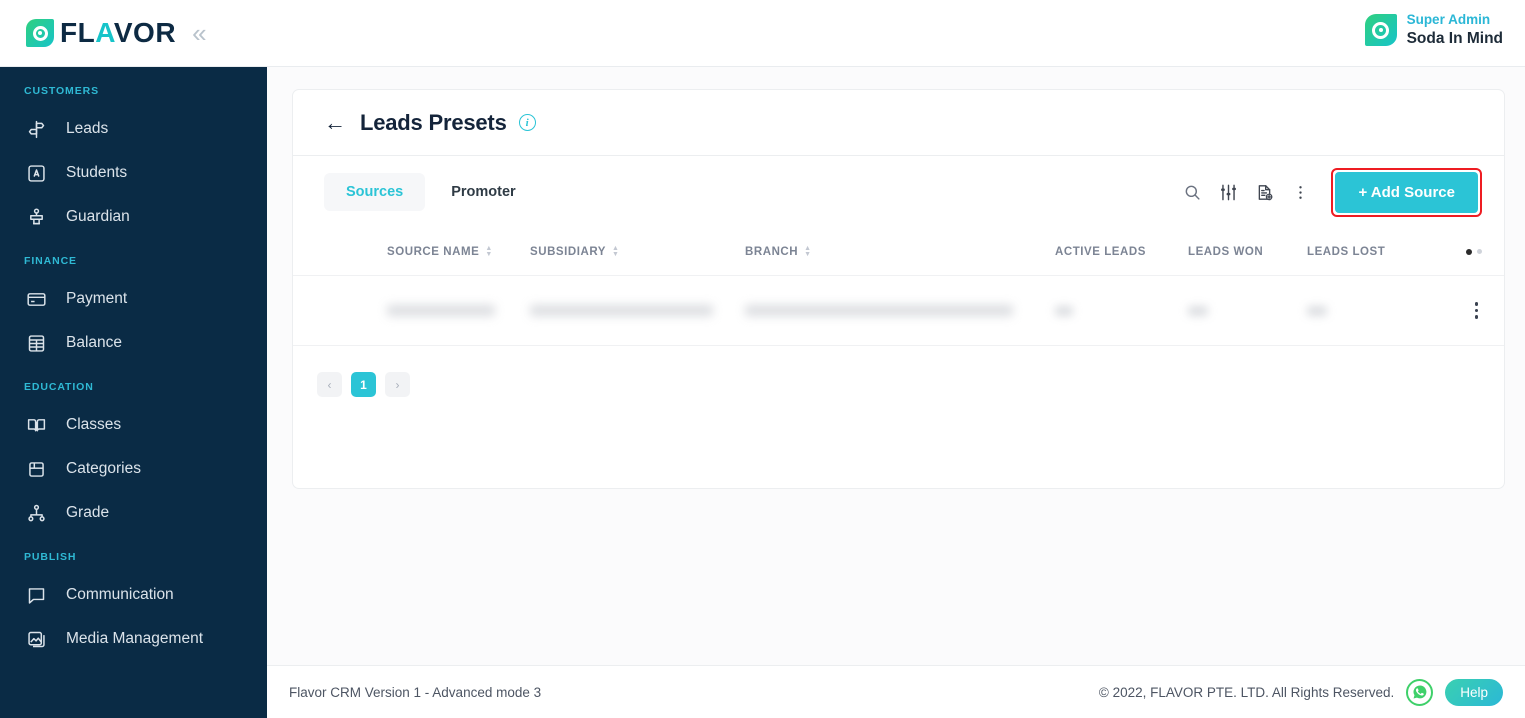 The width and height of the screenshot is (1525, 718). Describe the element at coordinates (1346, 251) in the screenshot. I see `column-label: LEADS LOST` at that location.